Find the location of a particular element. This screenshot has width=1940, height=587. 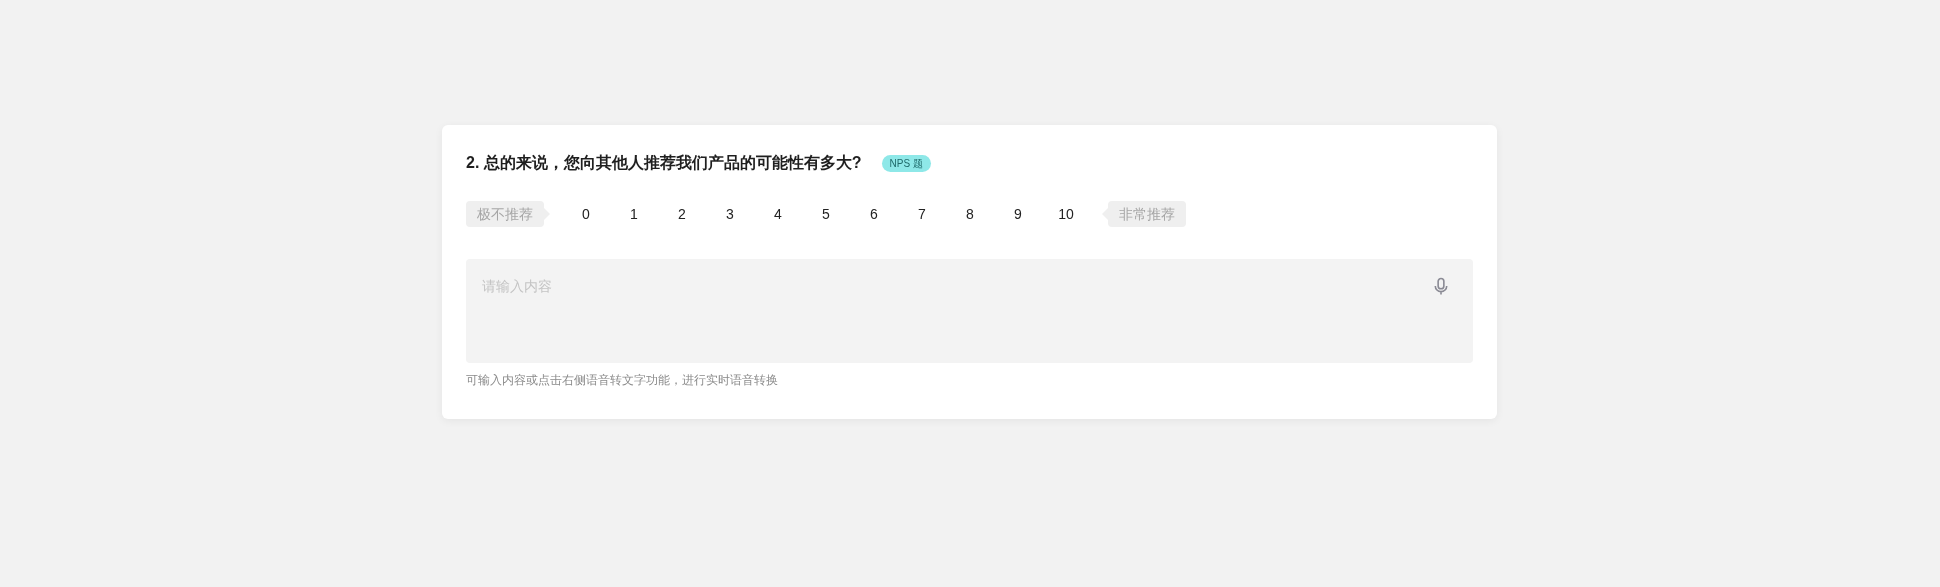

score-option: 3 is located at coordinates (730, 214).